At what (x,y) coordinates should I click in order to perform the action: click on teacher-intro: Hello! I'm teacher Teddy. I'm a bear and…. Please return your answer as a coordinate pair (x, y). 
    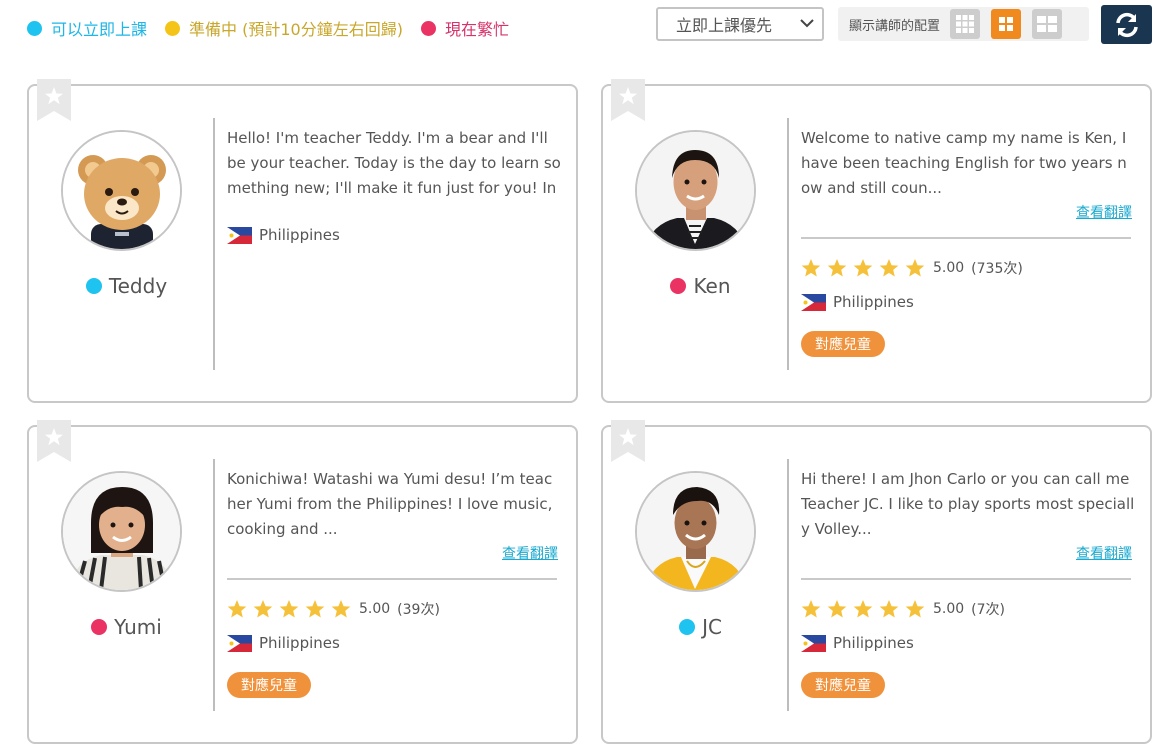
    Looking at the image, I should click on (394, 163).